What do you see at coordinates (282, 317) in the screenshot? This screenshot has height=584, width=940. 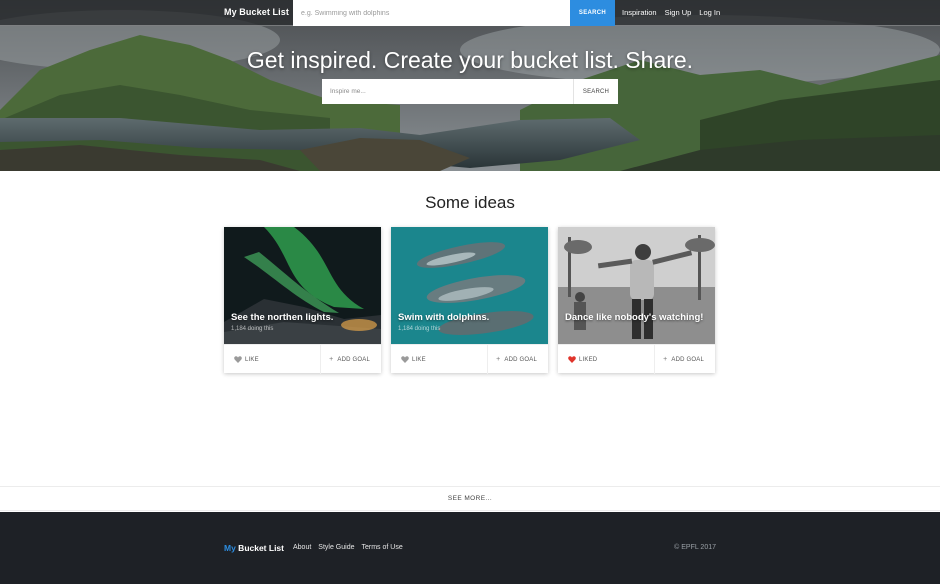 I see `idea-card-title: See the northen lights.` at bounding box center [282, 317].